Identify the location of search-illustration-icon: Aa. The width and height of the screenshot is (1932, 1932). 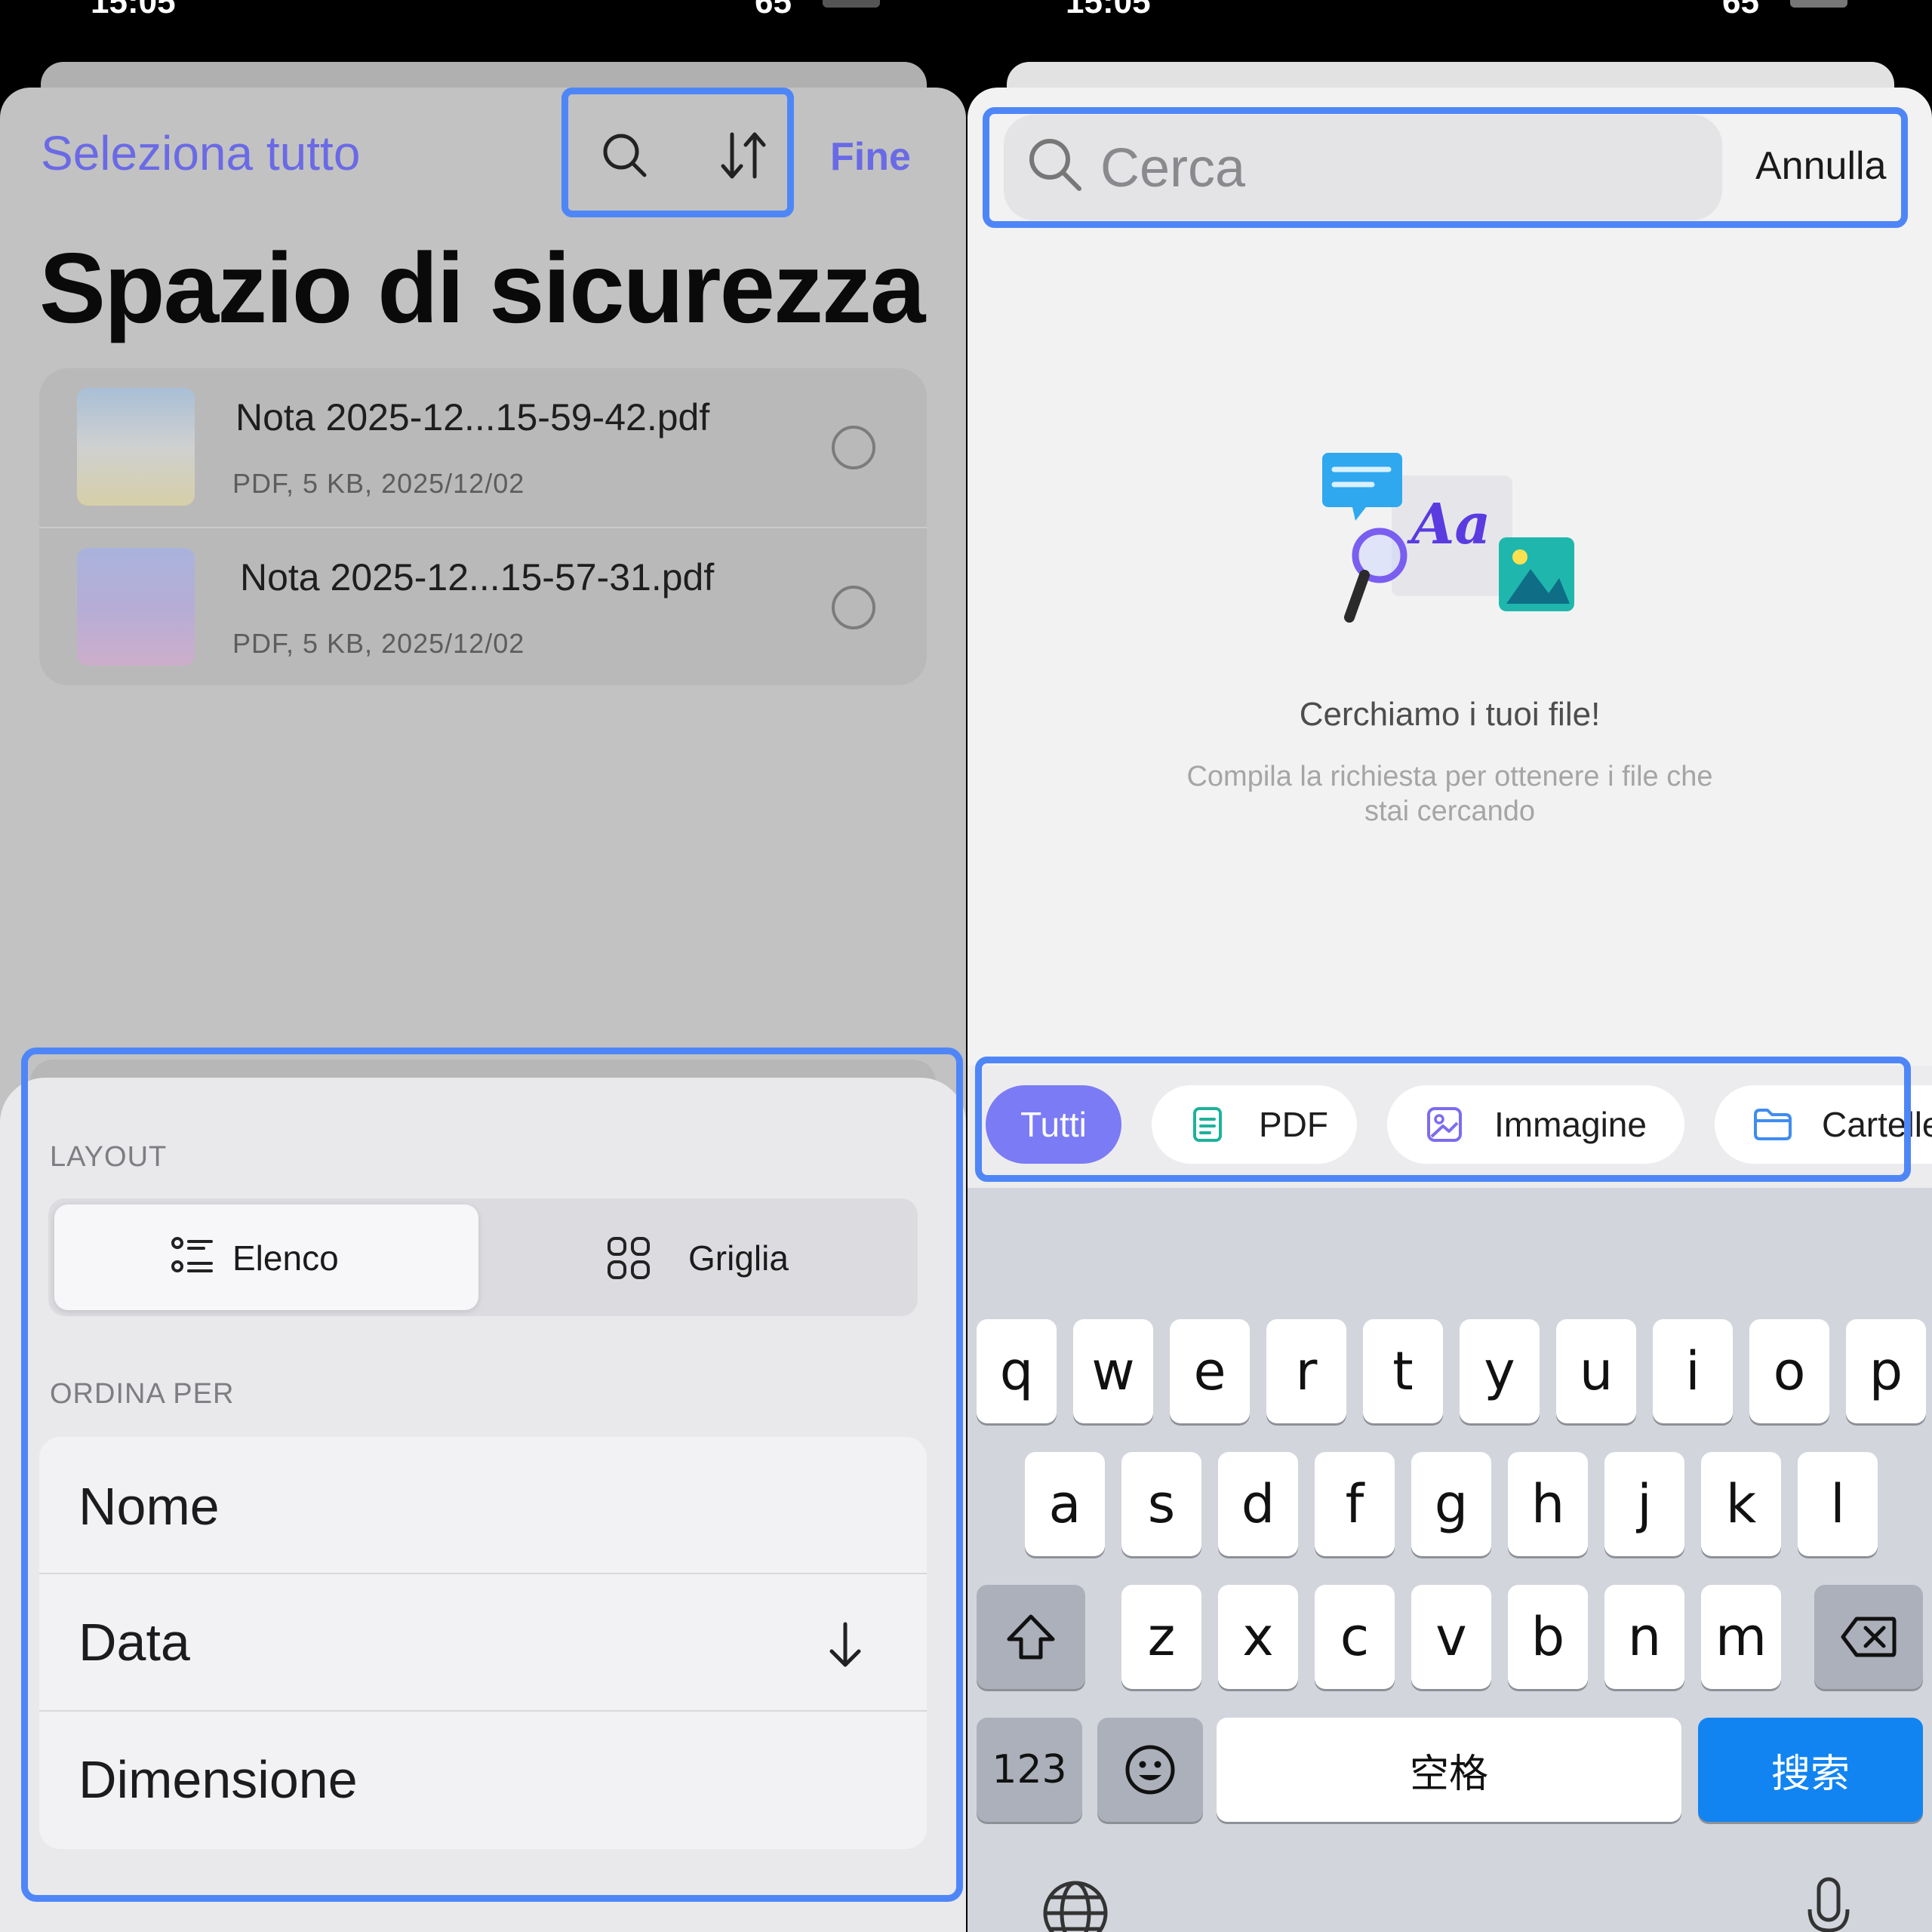
(1448, 538).